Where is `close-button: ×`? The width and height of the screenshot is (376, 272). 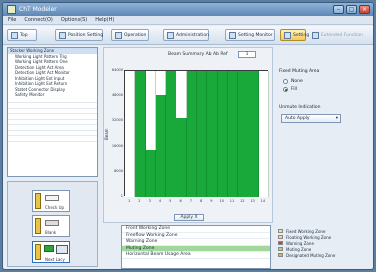
close-button: × is located at coordinates (364, 9).